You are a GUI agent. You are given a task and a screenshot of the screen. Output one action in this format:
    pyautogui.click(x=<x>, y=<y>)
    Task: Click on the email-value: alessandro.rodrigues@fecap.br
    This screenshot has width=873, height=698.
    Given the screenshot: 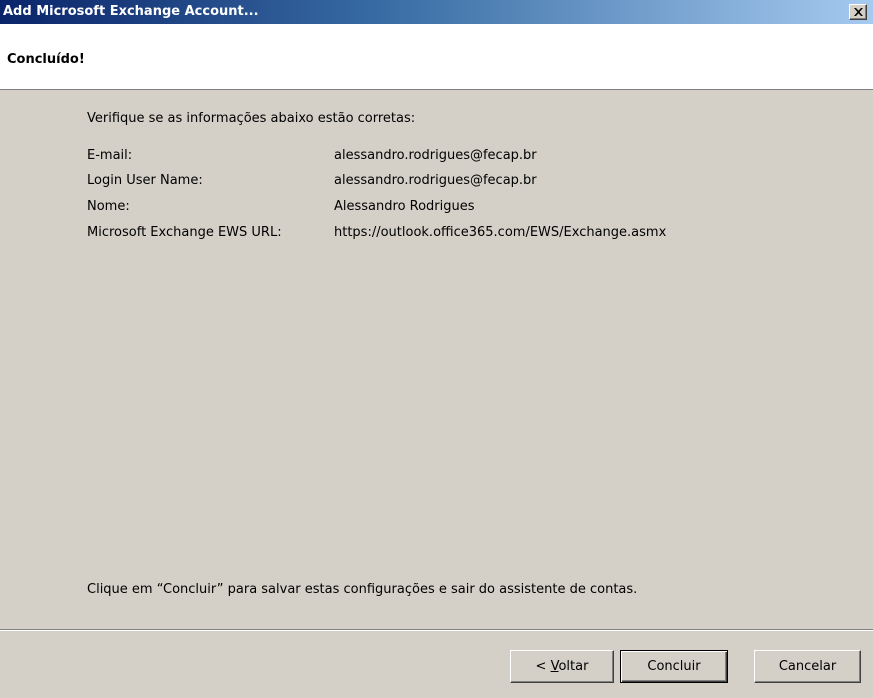 What is the action you would take?
    pyautogui.click(x=435, y=155)
    